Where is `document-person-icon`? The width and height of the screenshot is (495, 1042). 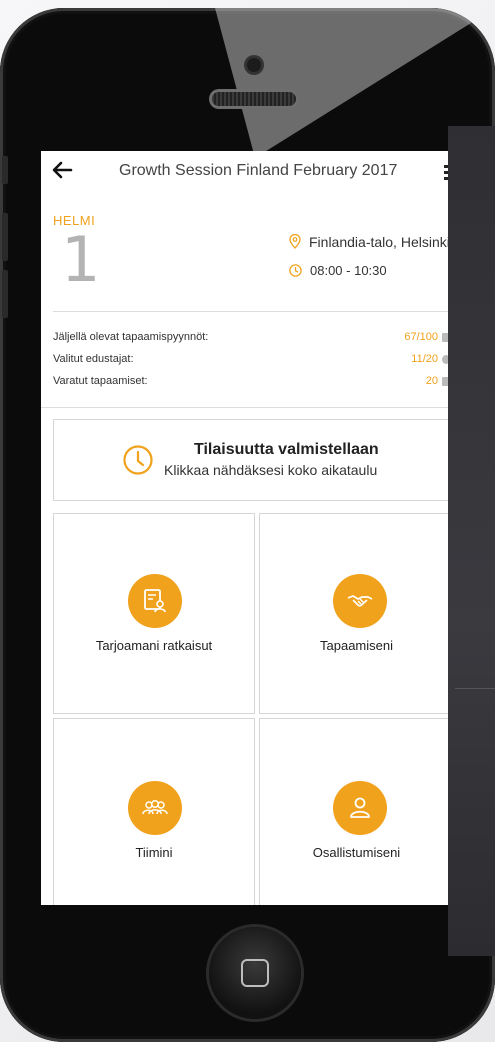 document-person-icon is located at coordinates (155, 601).